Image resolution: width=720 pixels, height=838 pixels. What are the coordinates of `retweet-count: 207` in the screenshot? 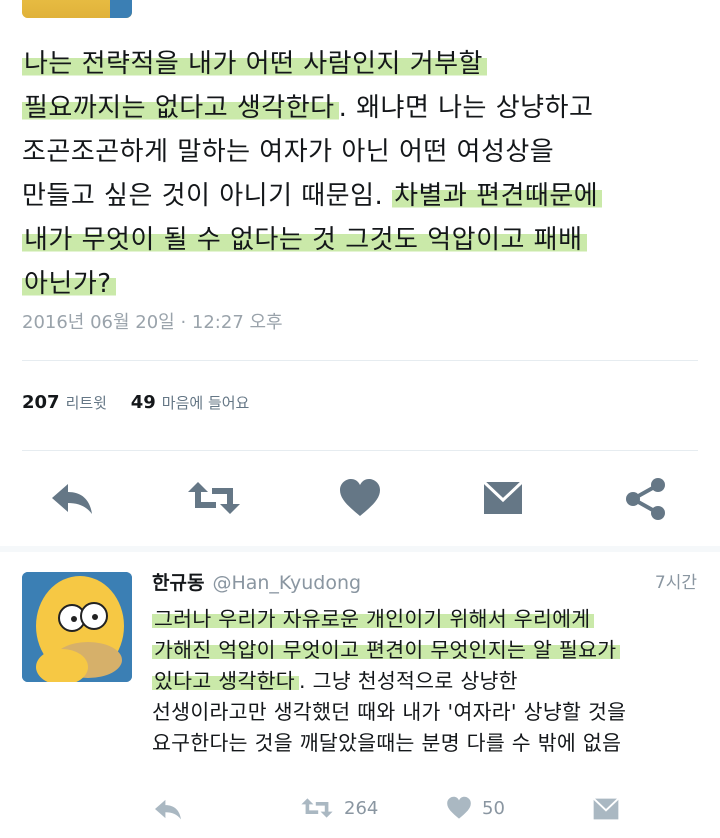 It's located at (41, 402).